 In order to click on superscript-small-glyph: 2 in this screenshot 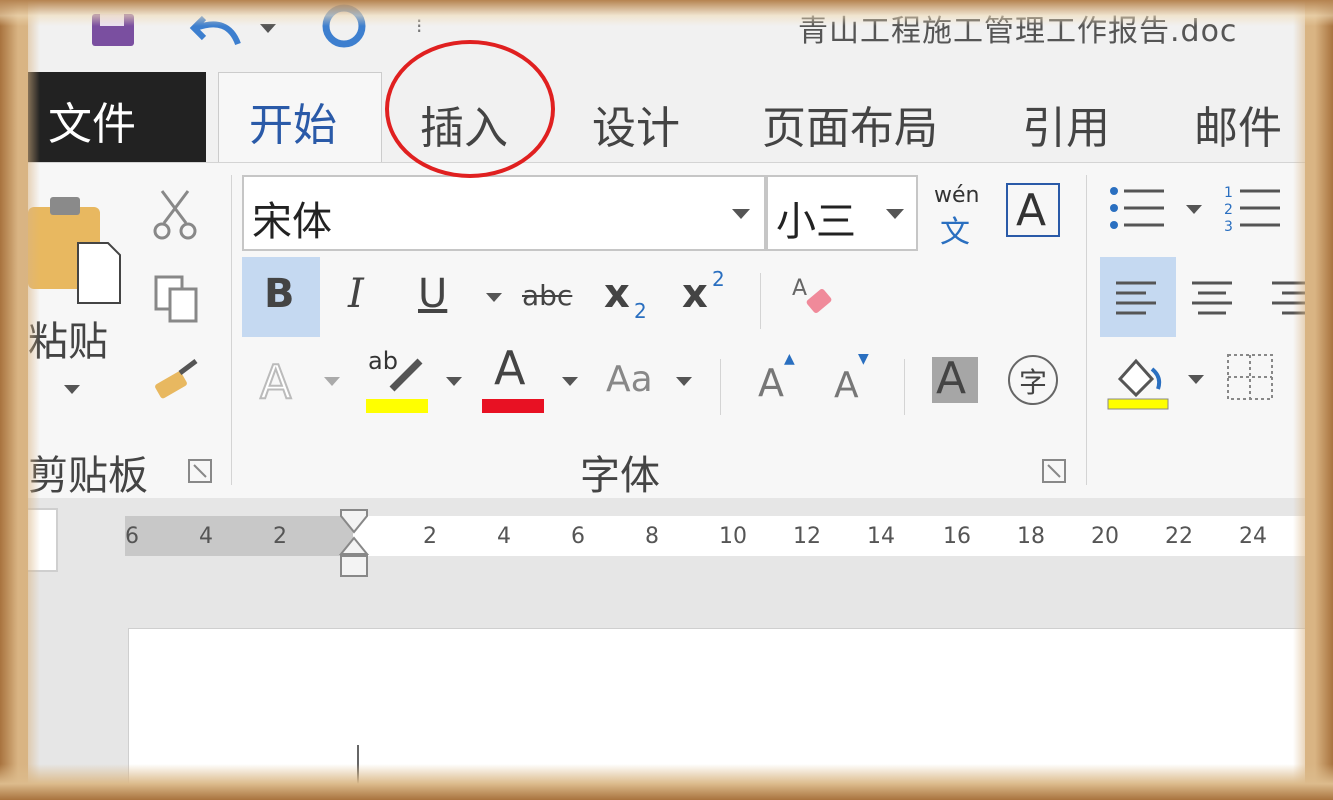, I will do `click(718, 279)`.